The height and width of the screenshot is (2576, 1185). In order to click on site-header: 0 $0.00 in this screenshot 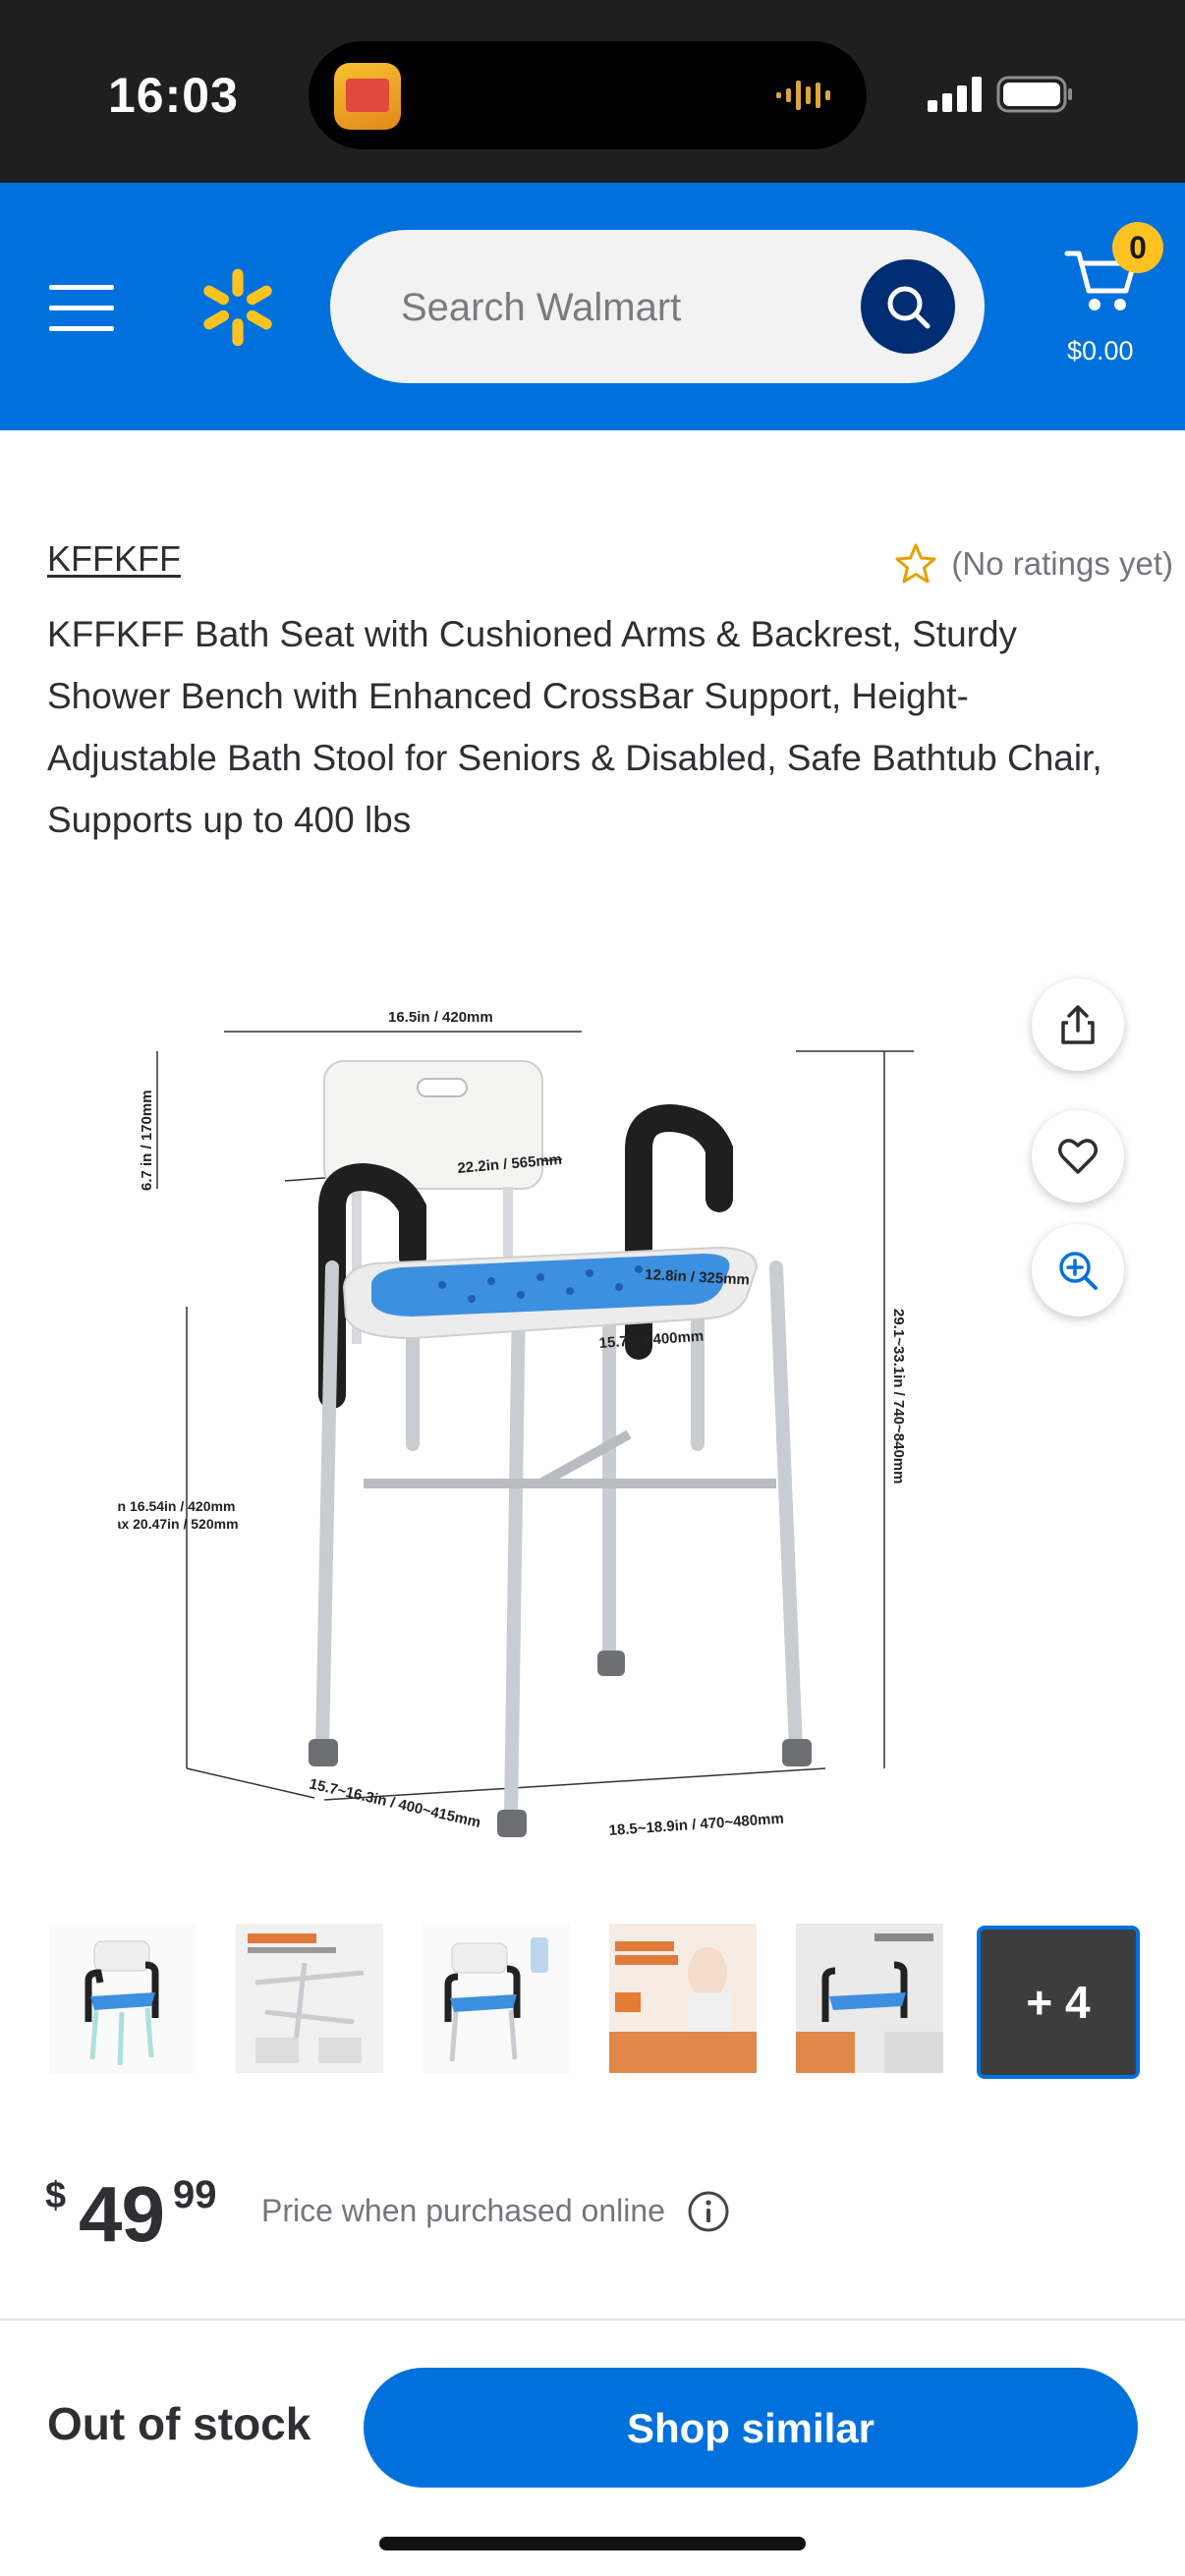, I will do `click(592, 306)`.